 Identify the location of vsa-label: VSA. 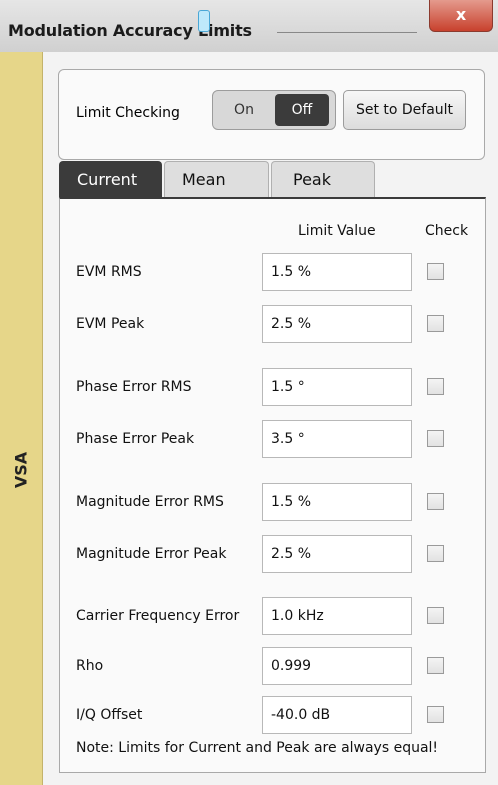
(21, 470).